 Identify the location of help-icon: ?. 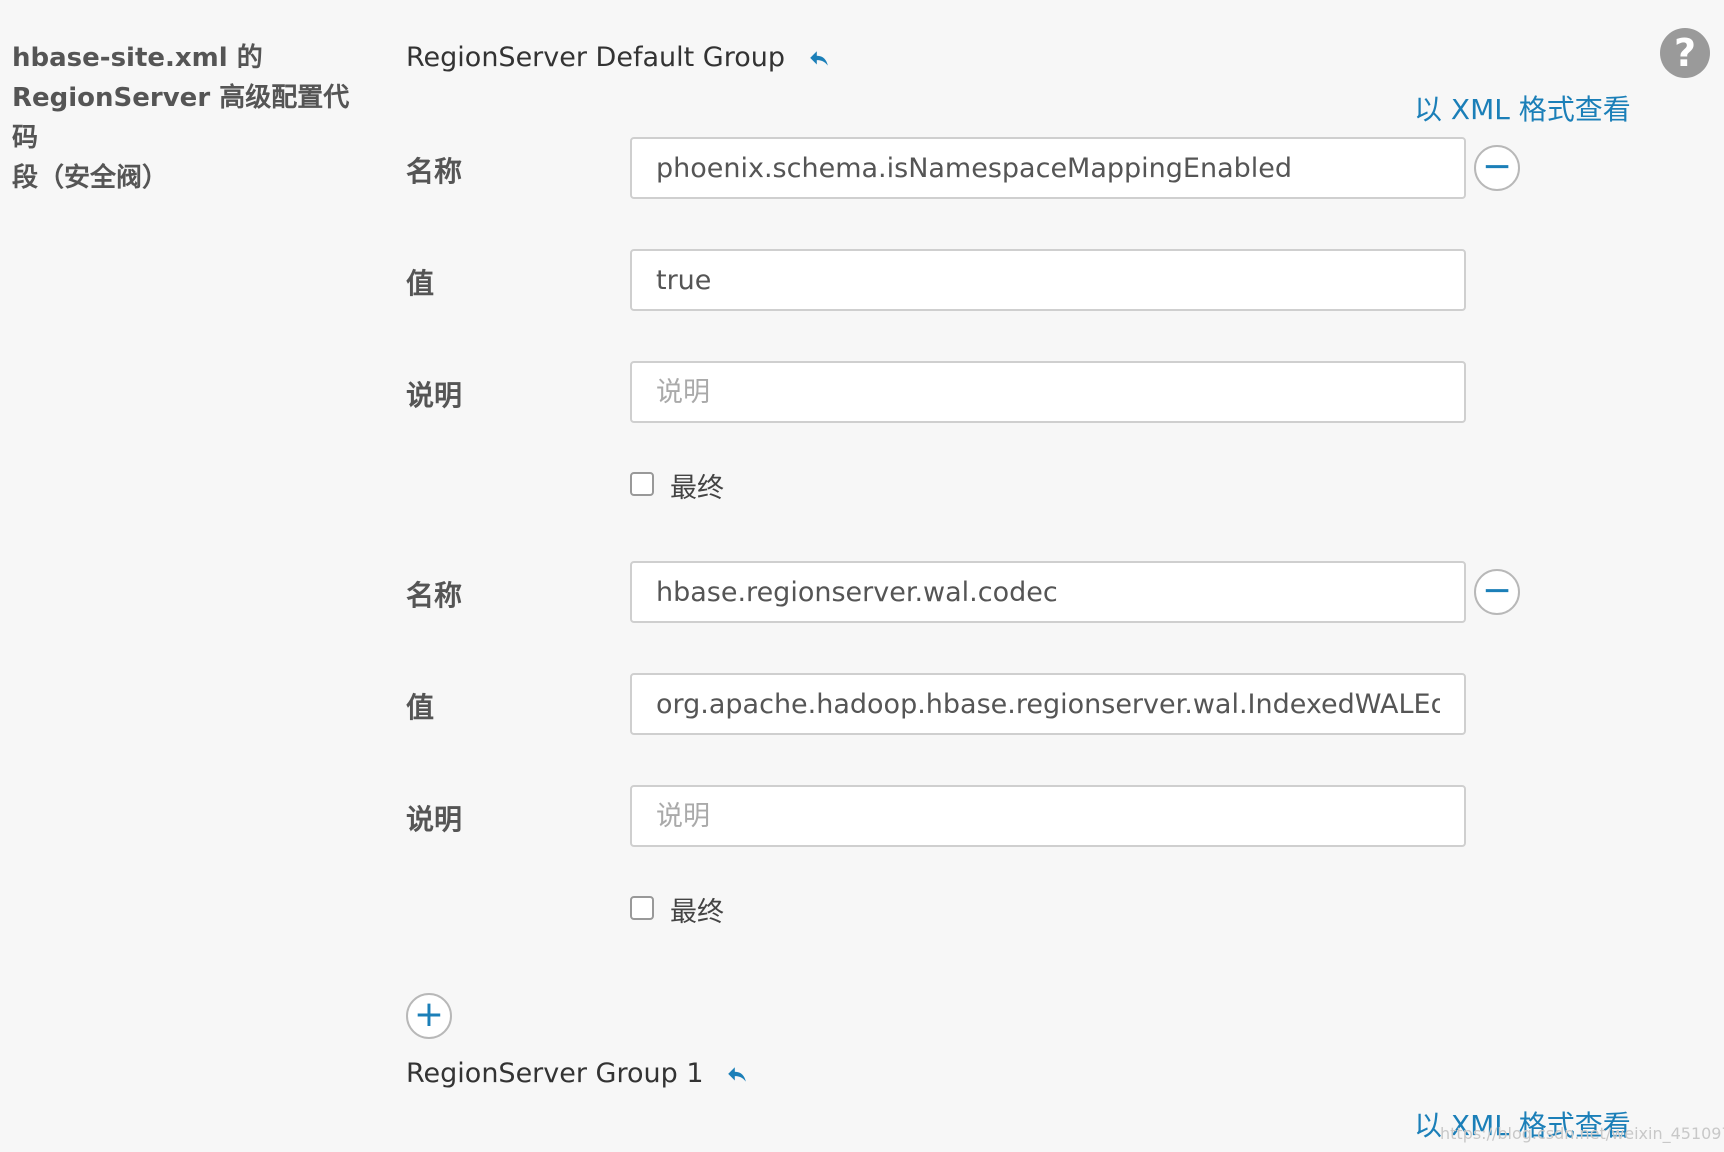
(1685, 53).